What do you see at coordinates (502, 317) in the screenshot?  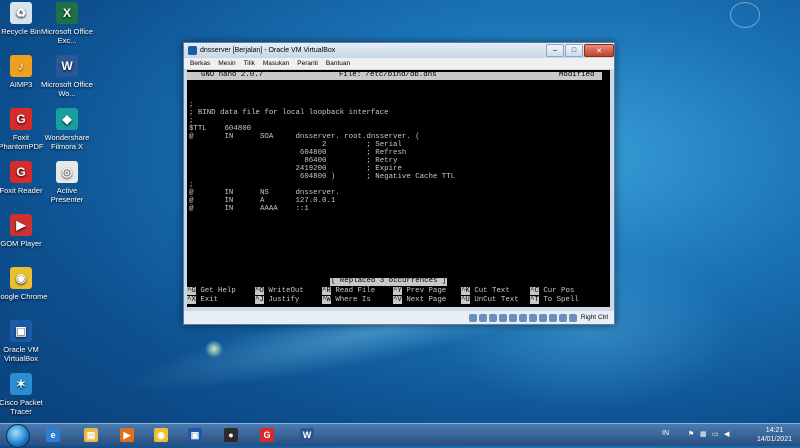 I see `network-icon` at bounding box center [502, 317].